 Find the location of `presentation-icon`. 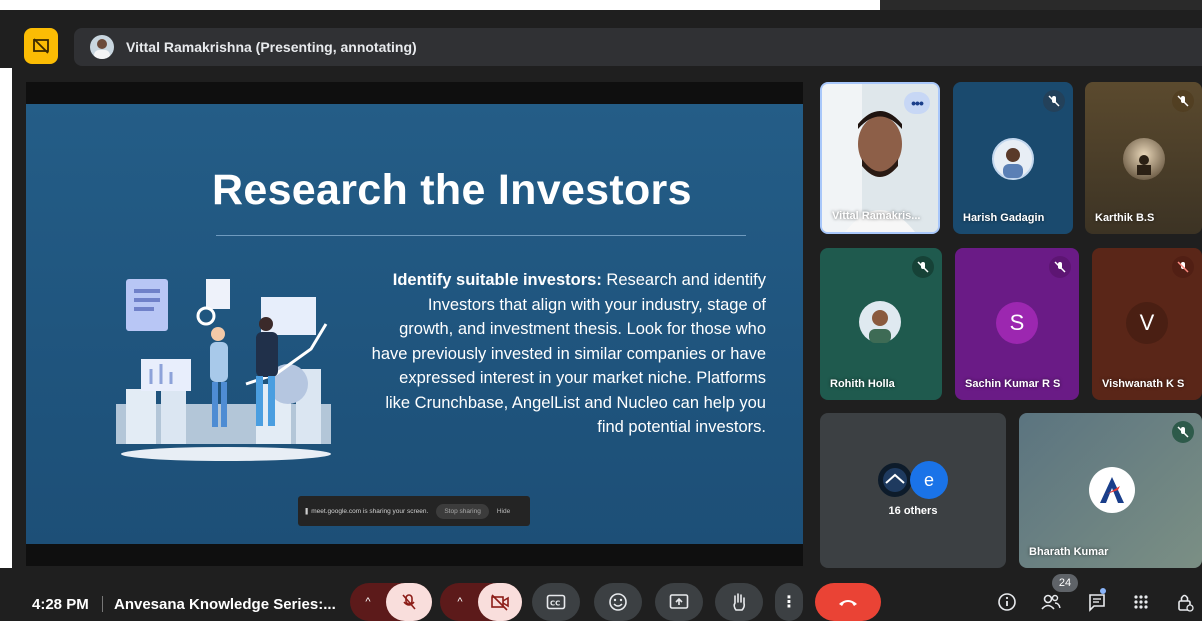

presentation-icon is located at coordinates (41, 46).